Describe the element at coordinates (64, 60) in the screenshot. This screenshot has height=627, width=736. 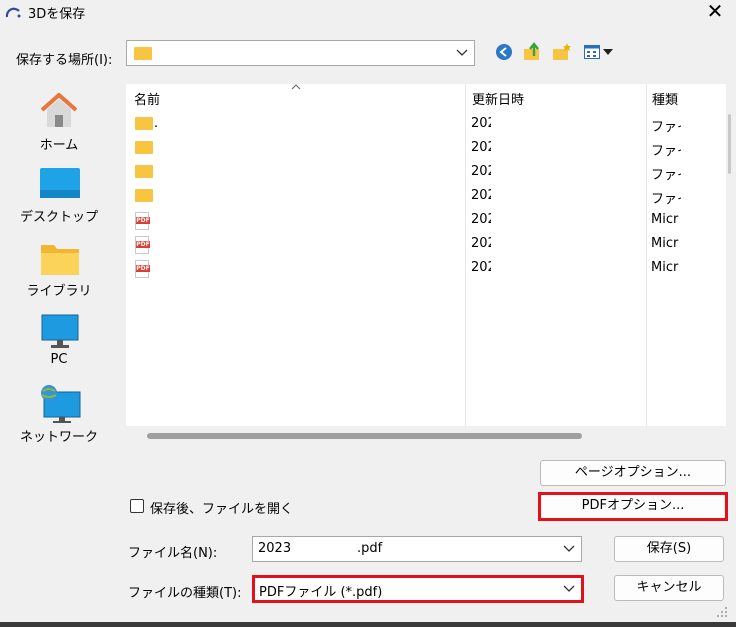
I see `save-location-label: 保存する場所(I):` at that location.